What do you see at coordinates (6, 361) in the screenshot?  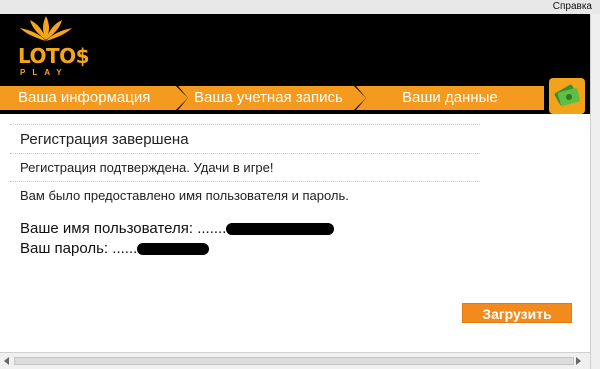 I see `scroll-left-icon` at bounding box center [6, 361].